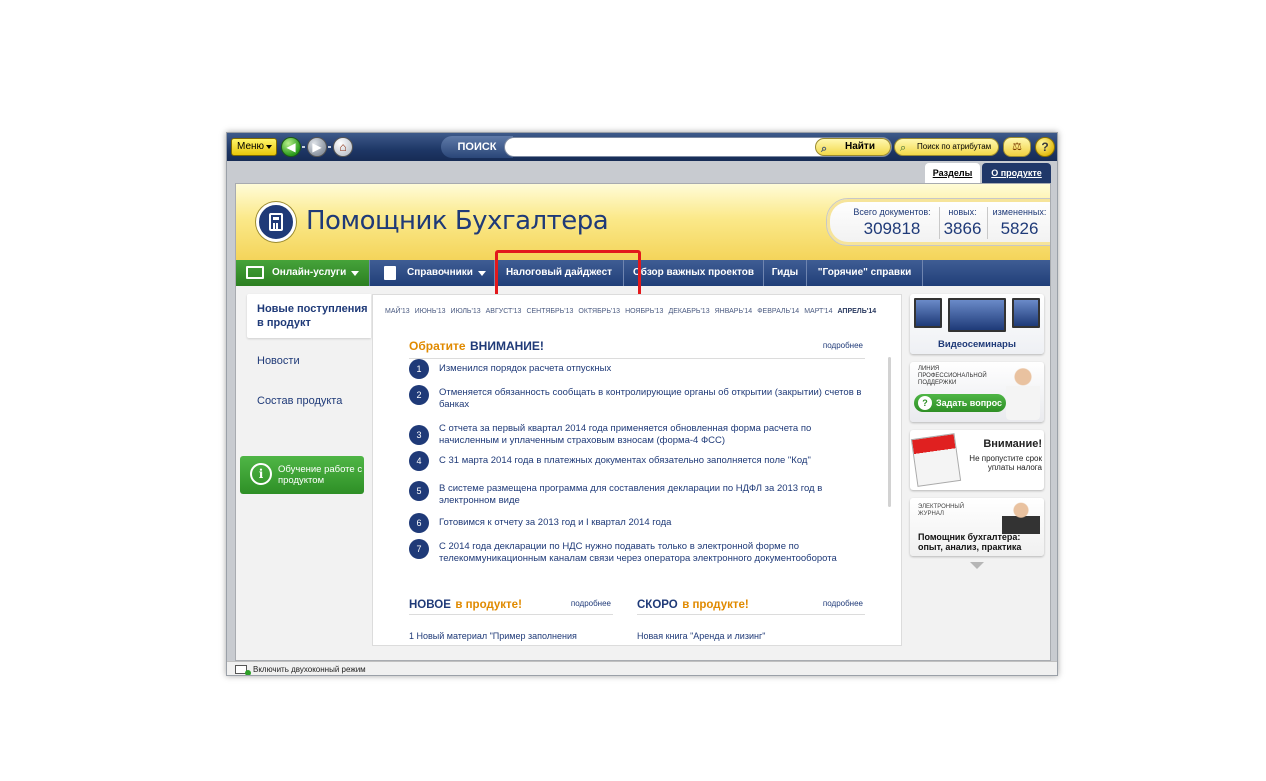 The image size is (1266, 781). What do you see at coordinates (925, 403) in the screenshot?
I see `question-icon: ?` at bounding box center [925, 403].